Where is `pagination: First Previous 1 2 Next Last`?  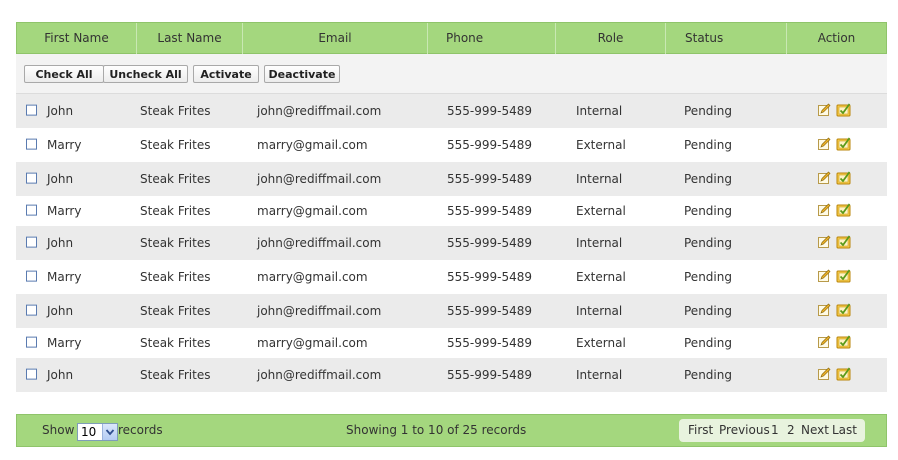
pagination: First Previous 1 2 Next Last is located at coordinates (772, 430).